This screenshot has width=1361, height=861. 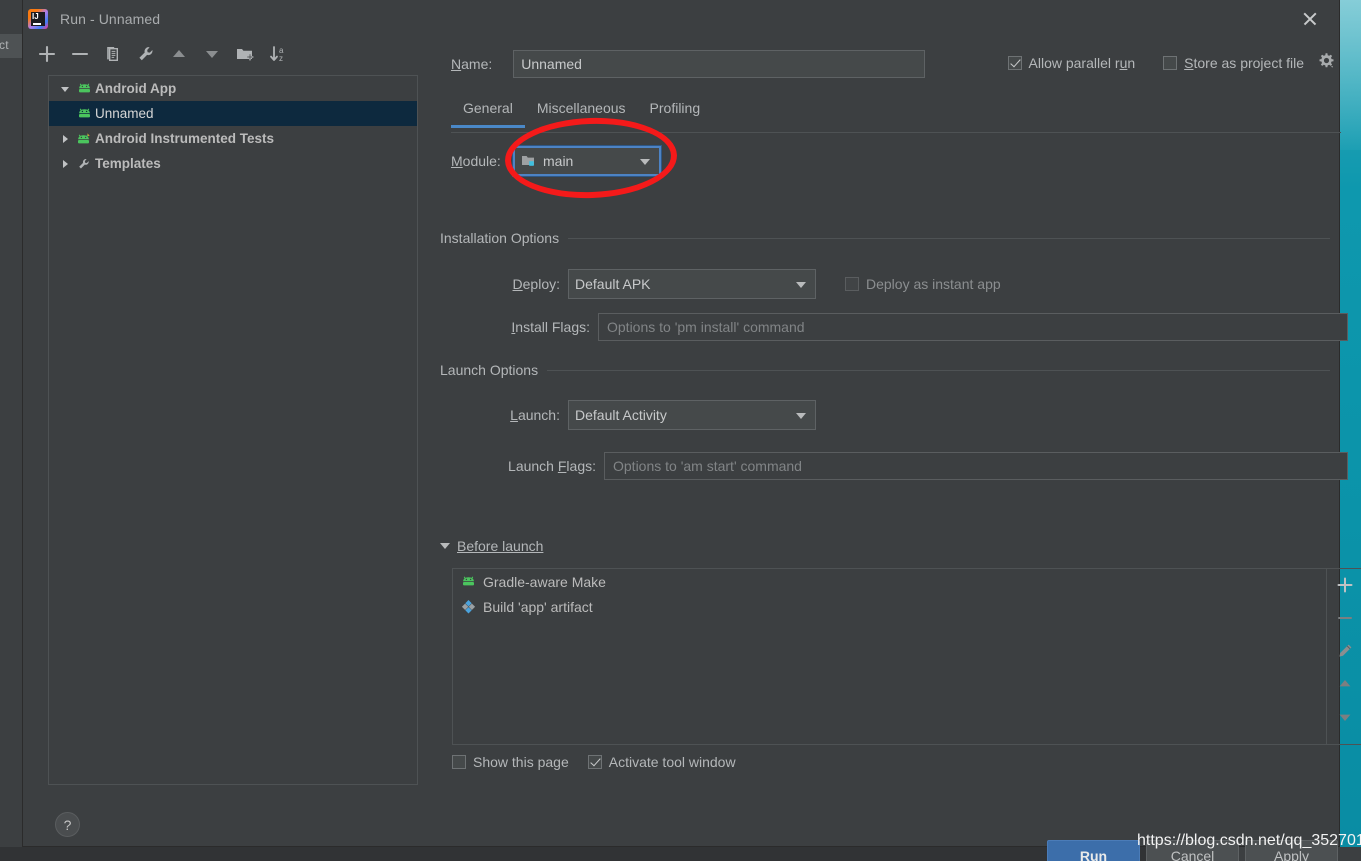 I want to click on installation-options-group: Installation Options, so click(x=885, y=238).